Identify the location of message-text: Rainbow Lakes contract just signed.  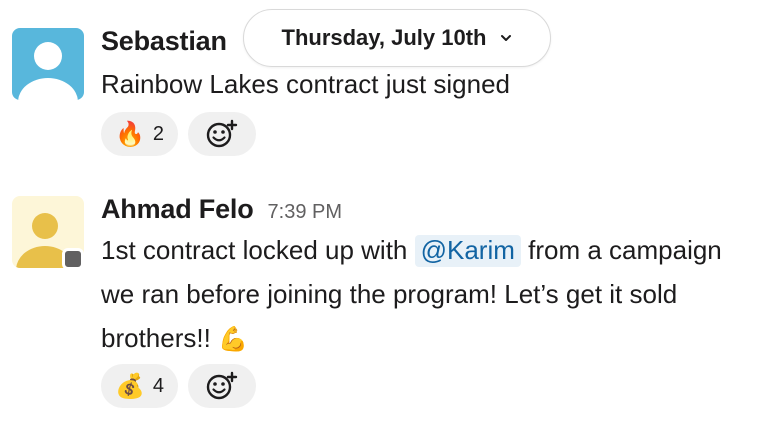
(306, 84).